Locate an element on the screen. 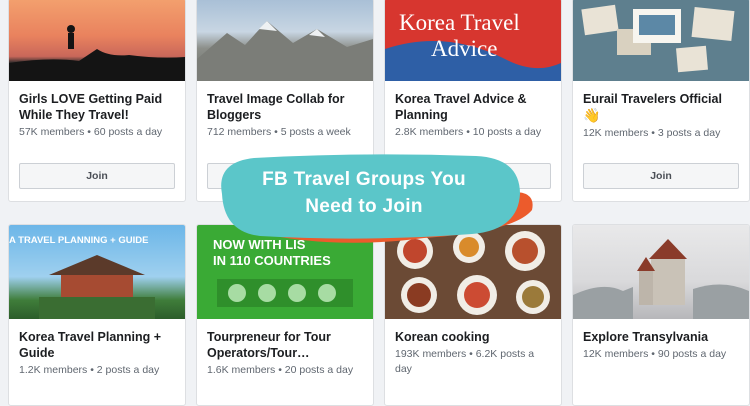  silhouette-icon is located at coordinates (97, 53).